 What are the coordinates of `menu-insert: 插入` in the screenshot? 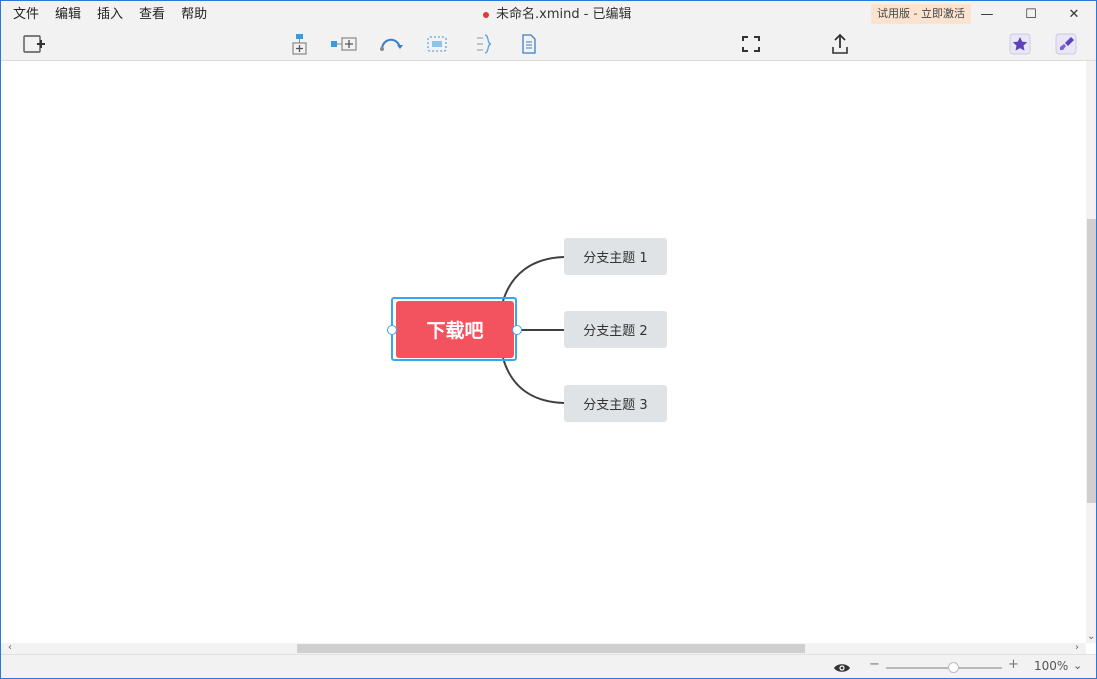 It's located at (110, 14).